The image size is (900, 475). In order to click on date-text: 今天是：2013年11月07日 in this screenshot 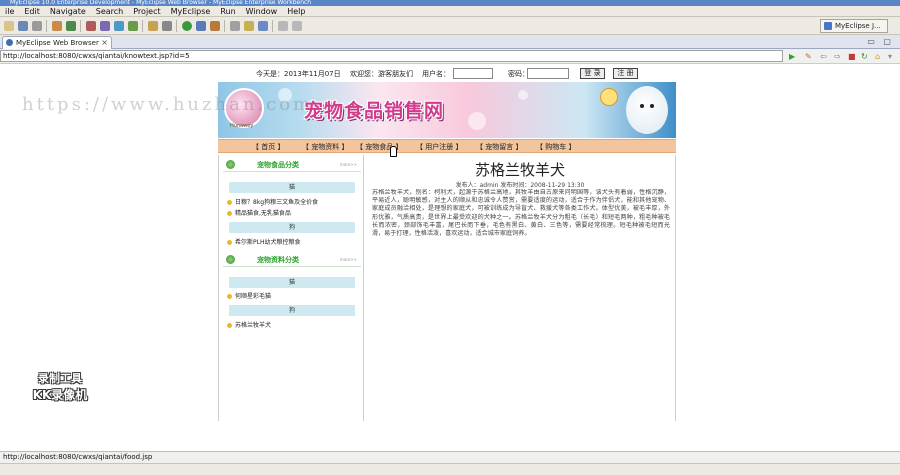, I will do `click(298, 74)`.